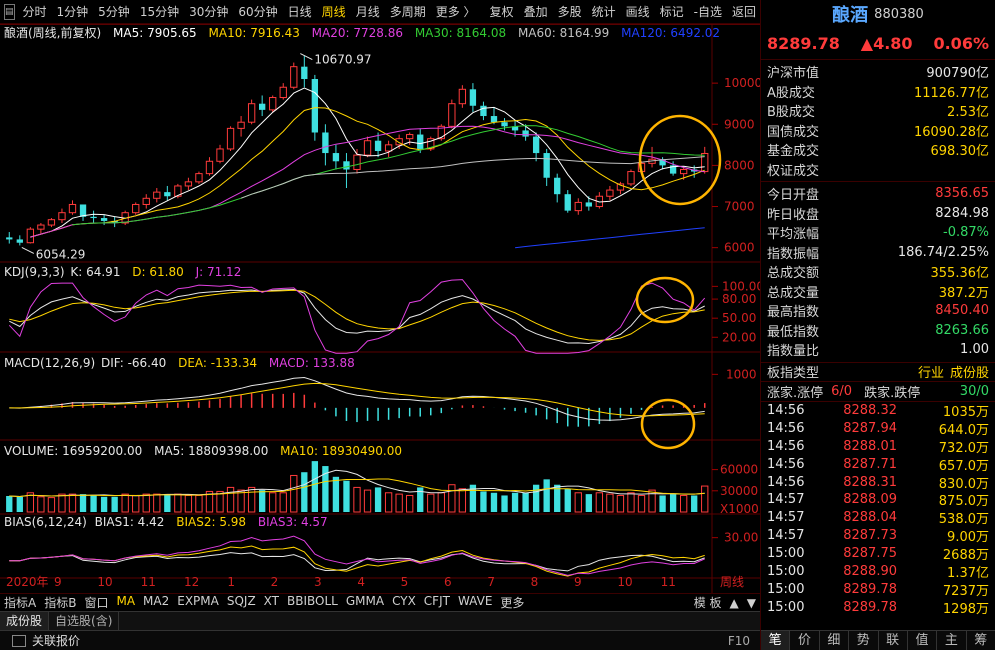  I want to click on market_rows-value: 2.53亿, so click(968, 113).